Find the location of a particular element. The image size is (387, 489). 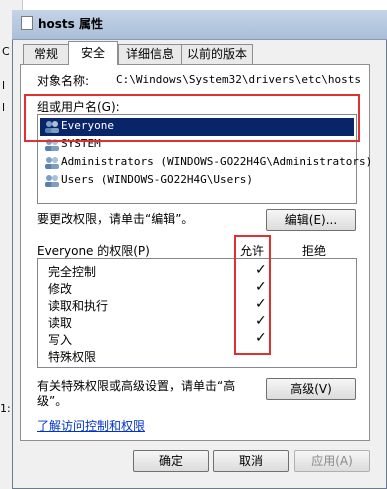

ok-button: 确定 is located at coordinates (171, 461).